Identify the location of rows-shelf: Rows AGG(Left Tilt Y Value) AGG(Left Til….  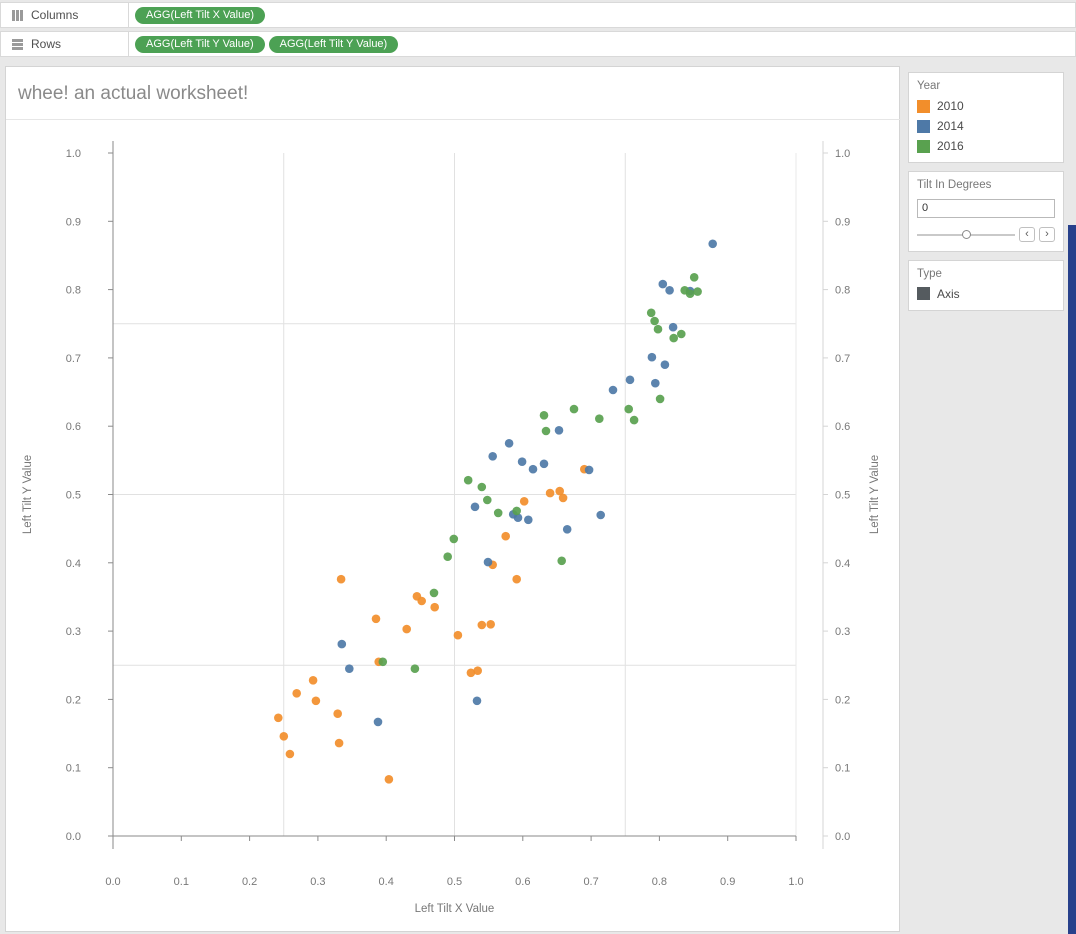
(538, 44).